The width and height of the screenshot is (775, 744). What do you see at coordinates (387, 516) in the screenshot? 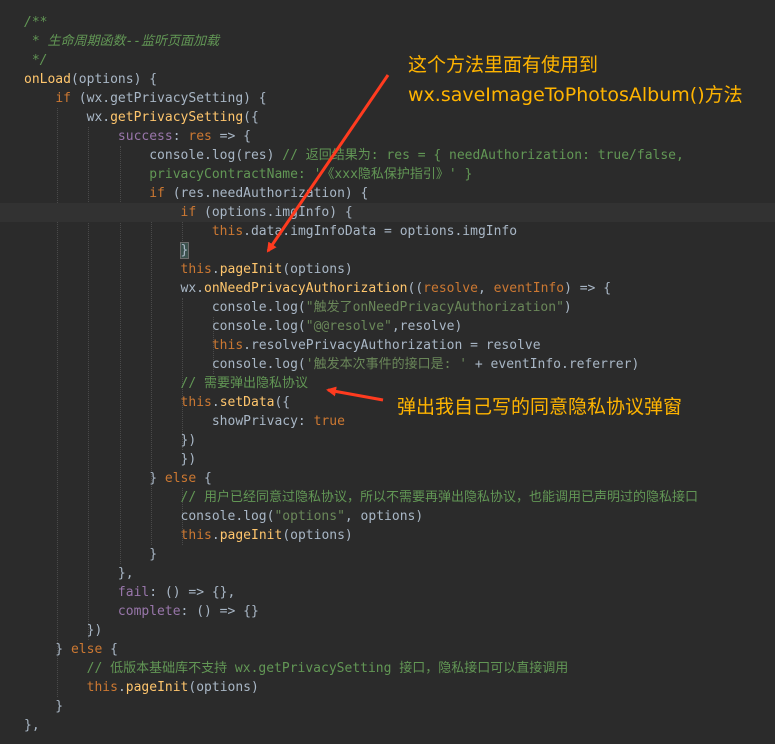
I see `code-line: console.log("options", options)` at bounding box center [387, 516].